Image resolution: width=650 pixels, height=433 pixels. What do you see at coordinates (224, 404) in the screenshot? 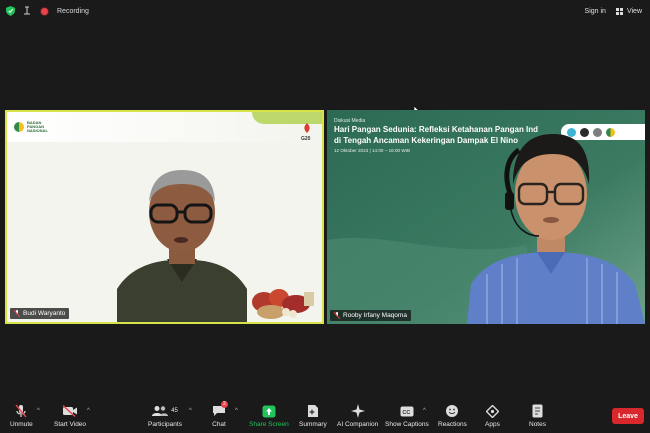
I see `chat-unread-badge: 2` at bounding box center [224, 404].